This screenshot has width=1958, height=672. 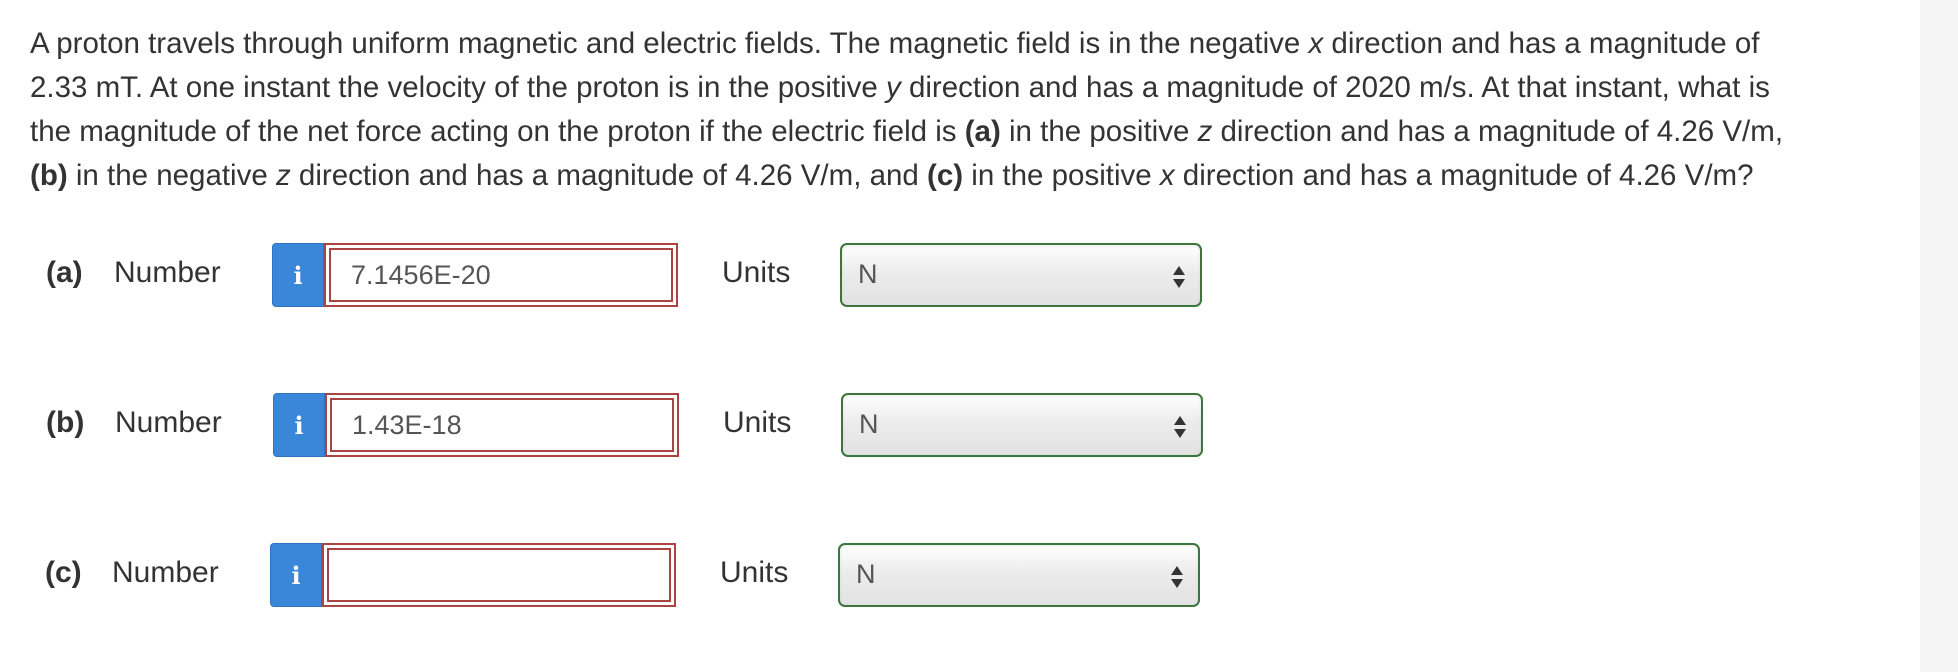 What do you see at coordinates (1021, 275) in the screenshot?
I see `units-select-a: N` at bounding box center [1021, 275].